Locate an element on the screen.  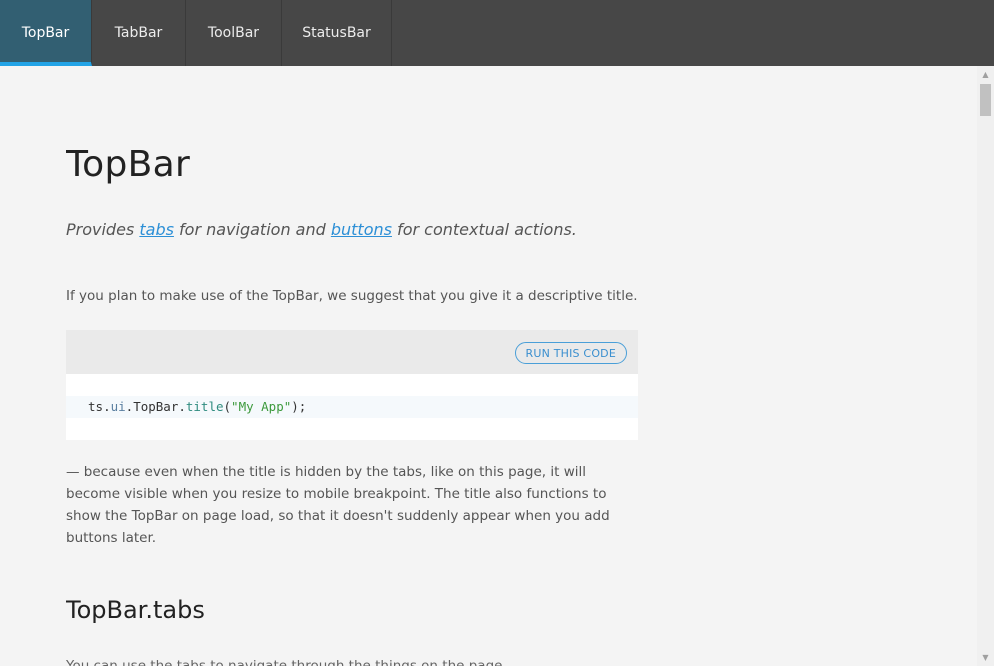
code-token: ); is located at coordinates (299, 406).